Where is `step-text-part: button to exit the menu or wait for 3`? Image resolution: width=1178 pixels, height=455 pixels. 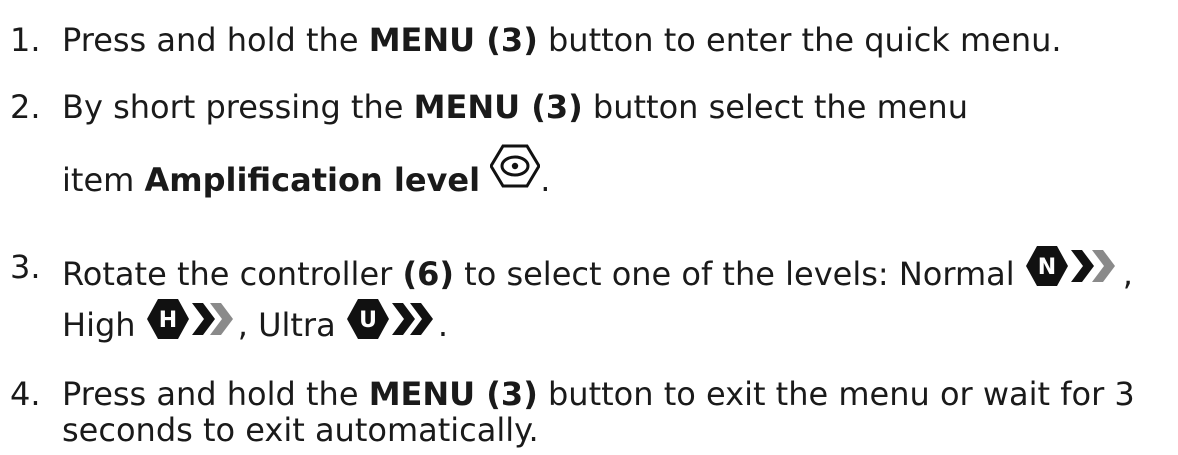
step-text-part: button to exit the menu or wait for 3 is located at coordinates (836, 394).